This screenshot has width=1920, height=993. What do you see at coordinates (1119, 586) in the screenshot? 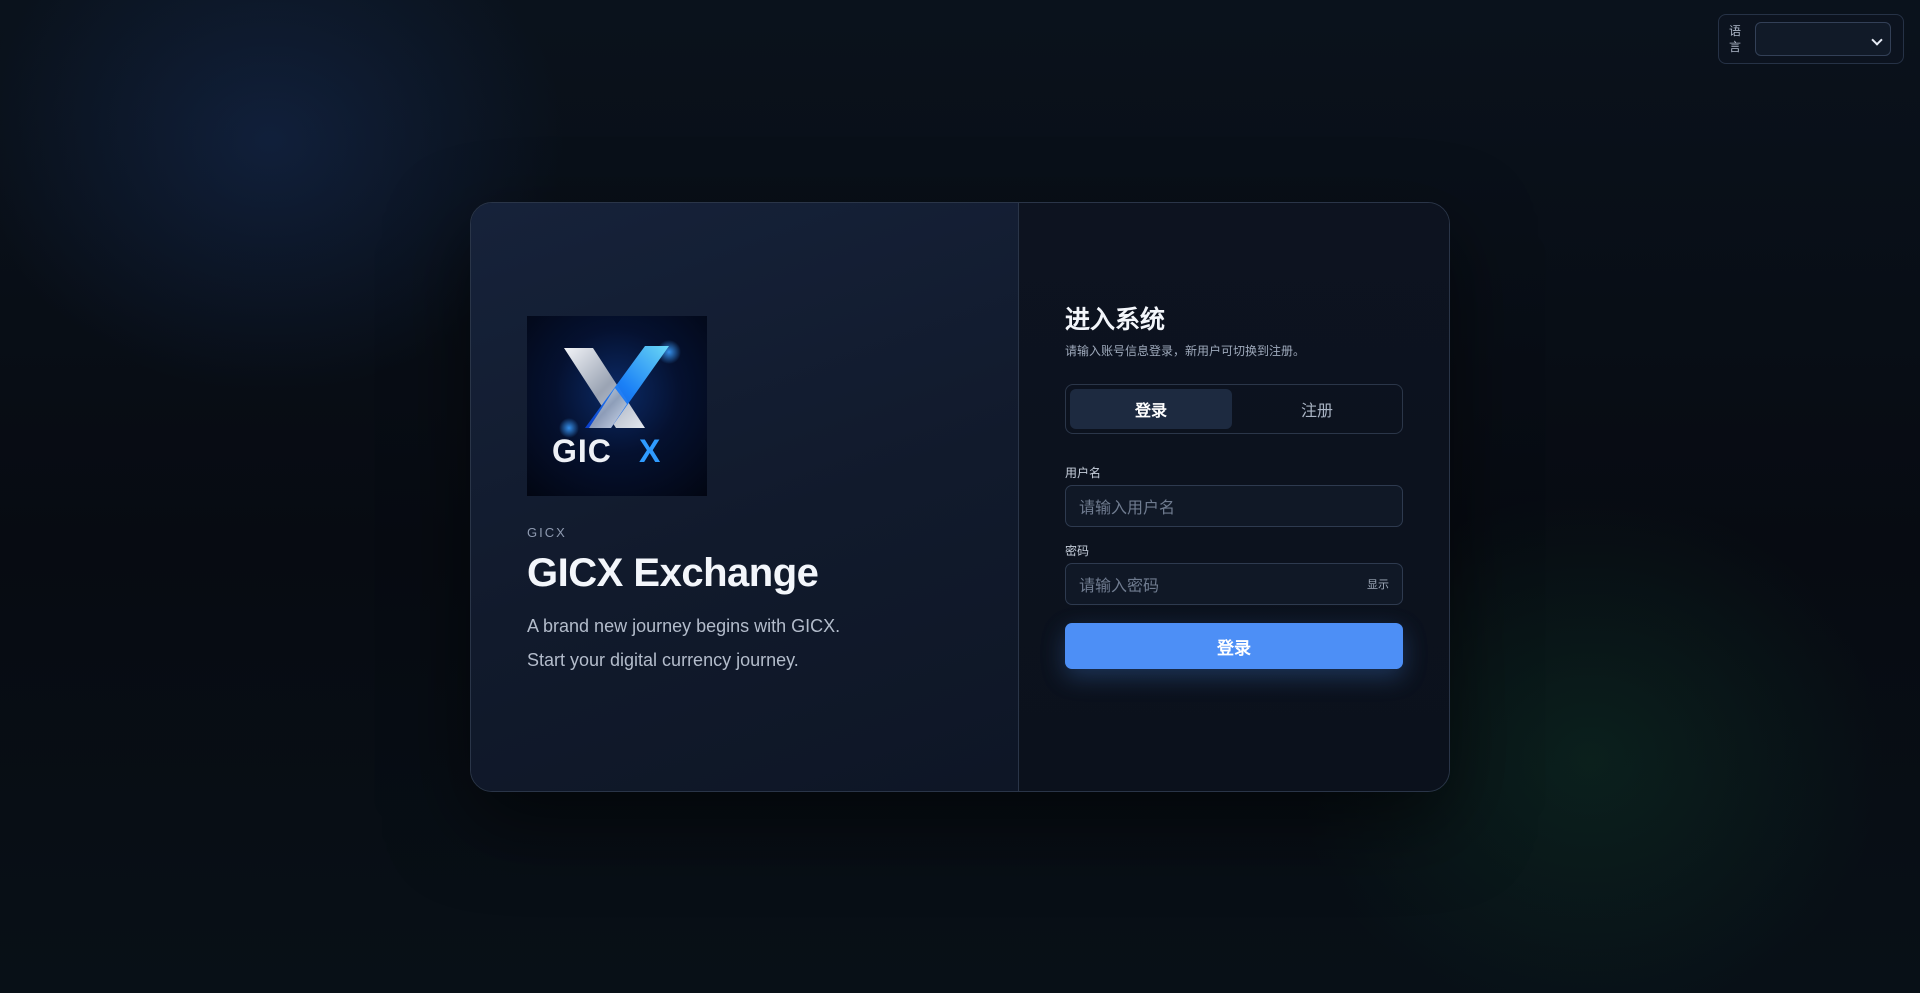
I see `password-placeholder: 请输入密码` at bounding box center [1119, 586].